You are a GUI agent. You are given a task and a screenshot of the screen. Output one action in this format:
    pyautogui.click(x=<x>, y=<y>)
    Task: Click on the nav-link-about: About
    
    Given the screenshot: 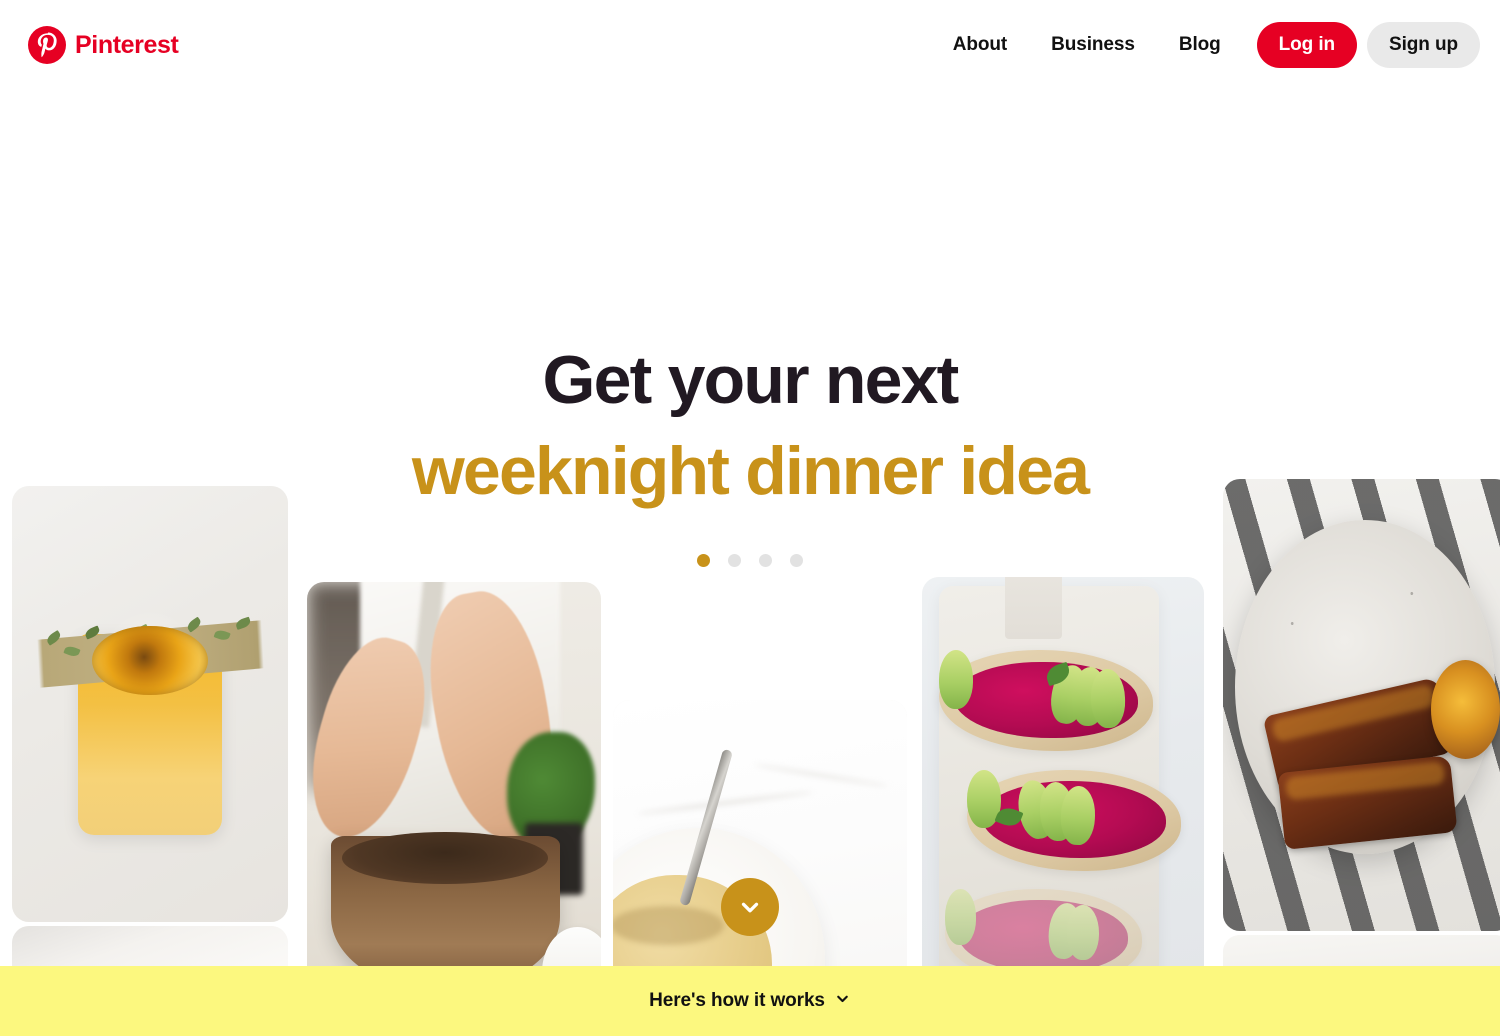 What is the action you would take?
    pyautogui.click(x=980, y=45)
    